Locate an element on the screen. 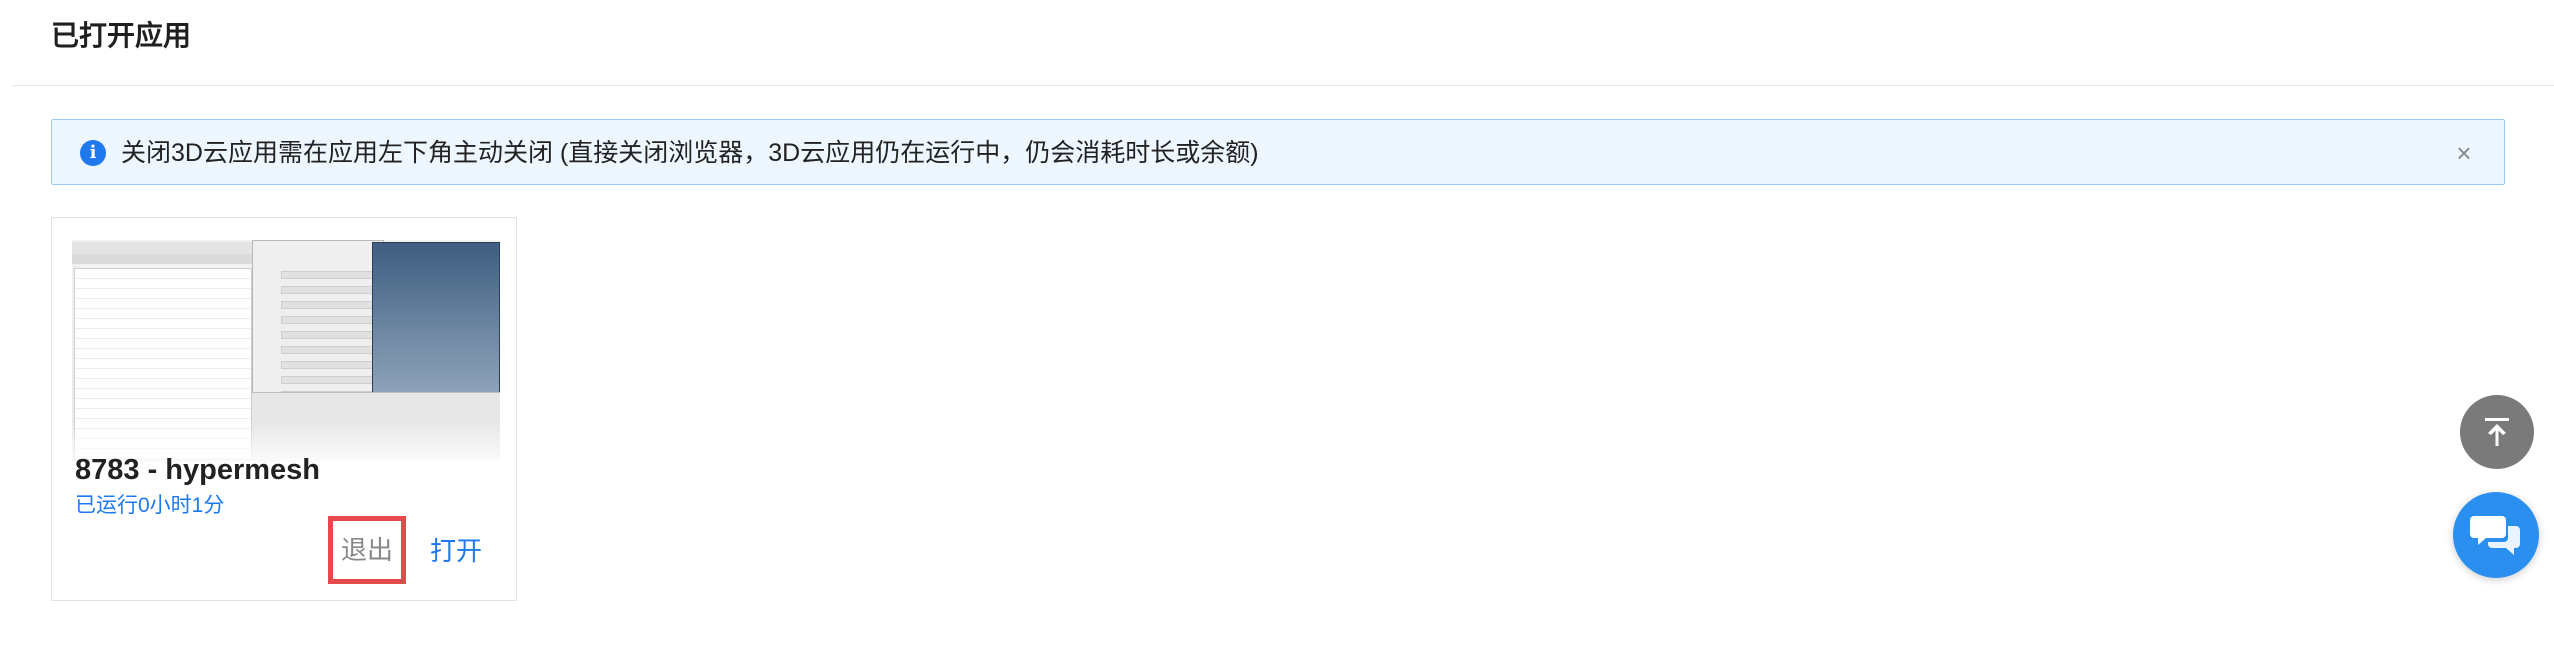 Image resolution: width=2554 pixels, height=648 pixels. arrow-up-to-top-icon is located at coordinates (2497, 432).